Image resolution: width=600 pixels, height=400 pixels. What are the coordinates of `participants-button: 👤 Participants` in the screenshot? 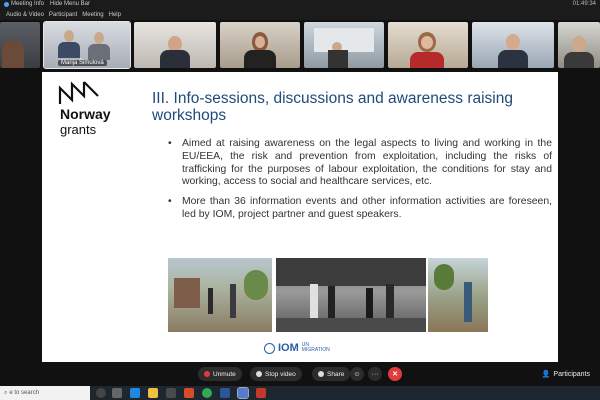 It's located at (565, 374).